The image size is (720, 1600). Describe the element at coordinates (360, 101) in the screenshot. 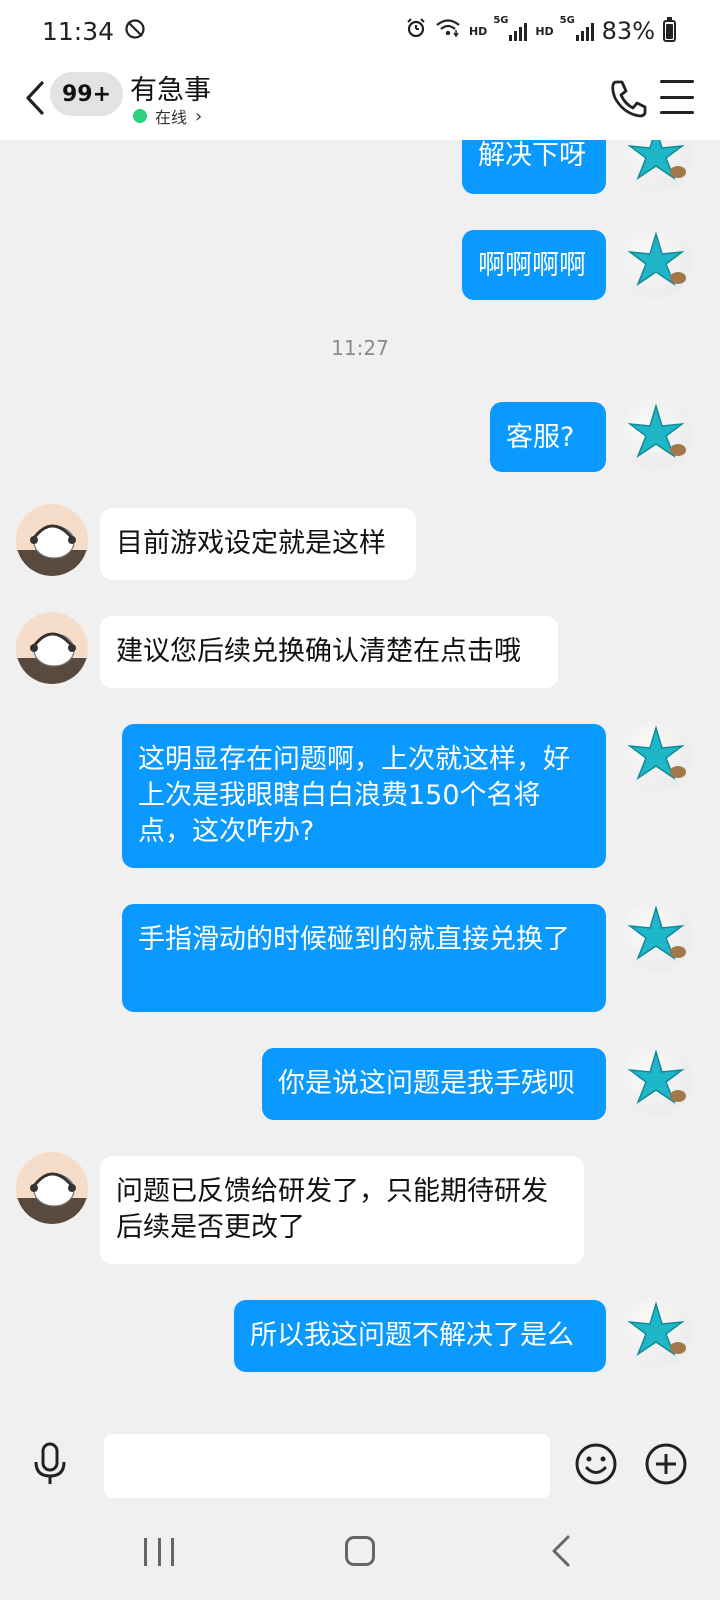

I see `chat-header: 99+ 有急事 在线 ›` at that location.